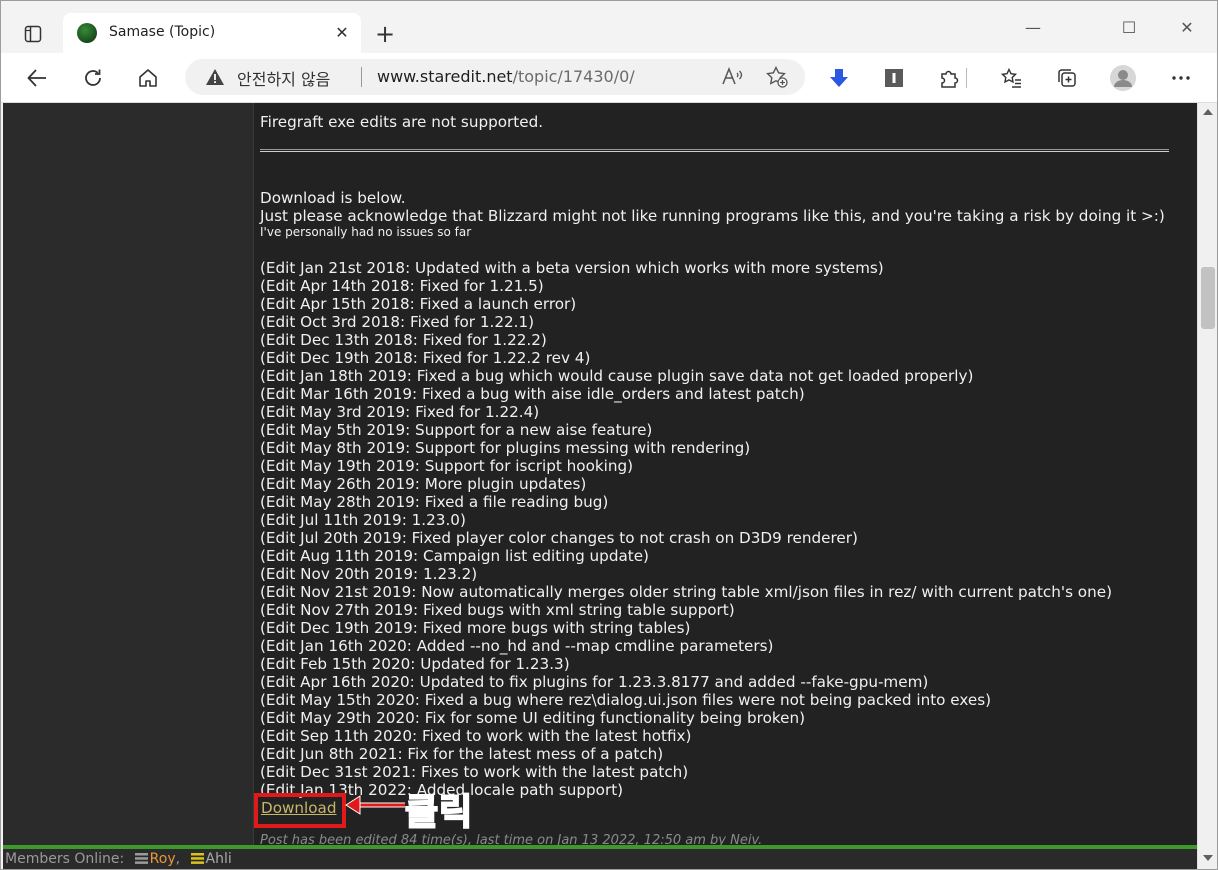 Image resolution: width=1218 pixels, height=870 pixels. Describe the element at coordinates (714, 150) in the screenshot. I see `post-divider` at that location.